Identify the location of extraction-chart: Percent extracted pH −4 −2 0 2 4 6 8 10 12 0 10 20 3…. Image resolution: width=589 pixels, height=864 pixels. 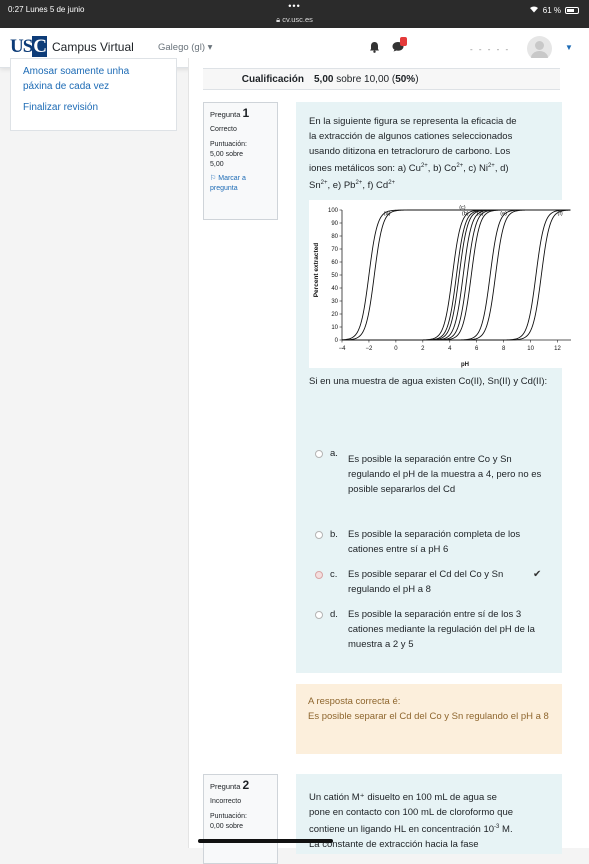
(443, 284).